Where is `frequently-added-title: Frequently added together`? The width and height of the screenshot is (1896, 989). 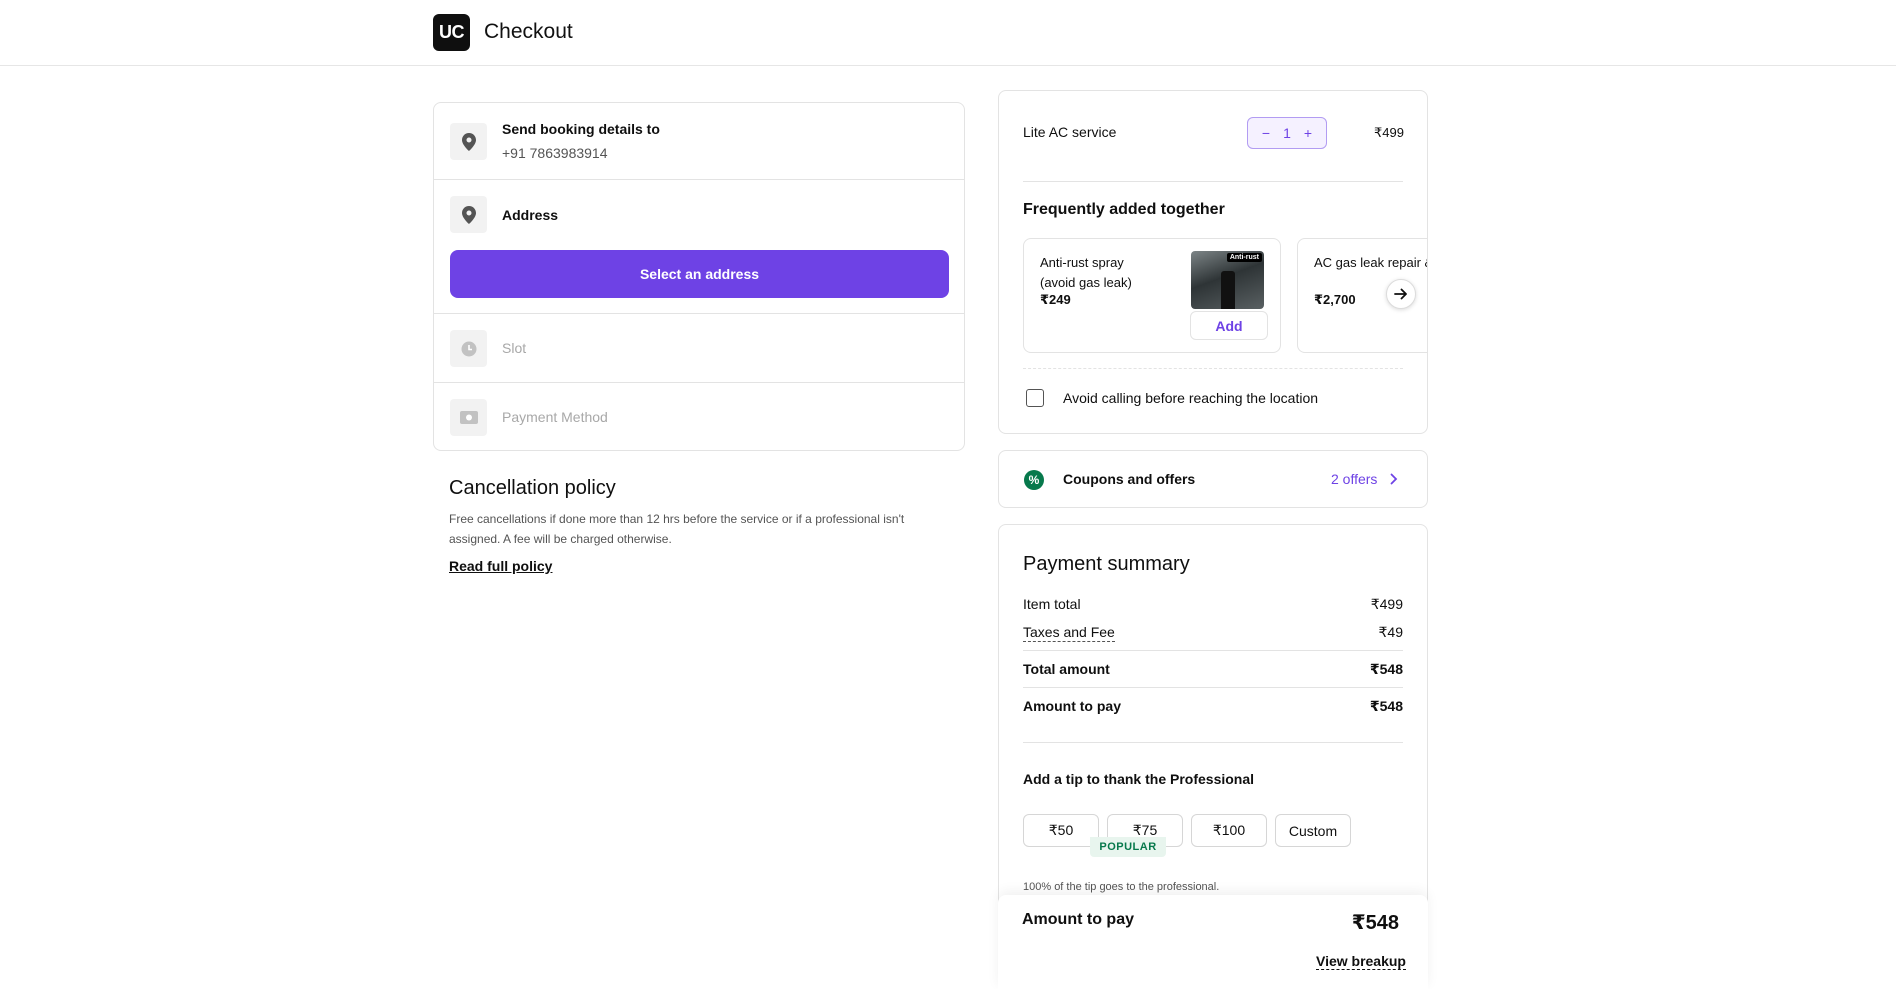 frequently-added-title: Frequently added together is located at coordinates (1124, 209).